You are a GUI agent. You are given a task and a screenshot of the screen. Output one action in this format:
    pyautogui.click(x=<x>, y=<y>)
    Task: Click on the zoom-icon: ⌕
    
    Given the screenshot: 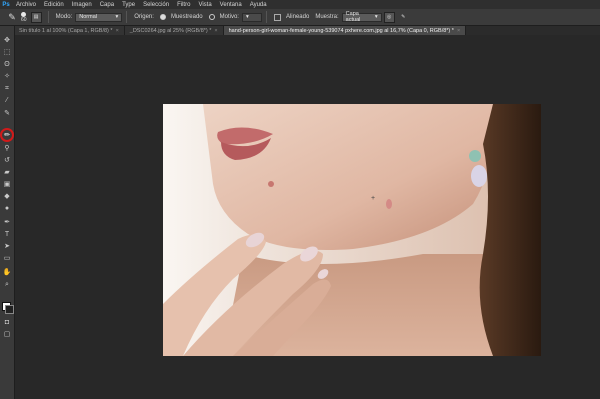 What is the action you would take?
    pyautogui.click(x=7, y=284)
    